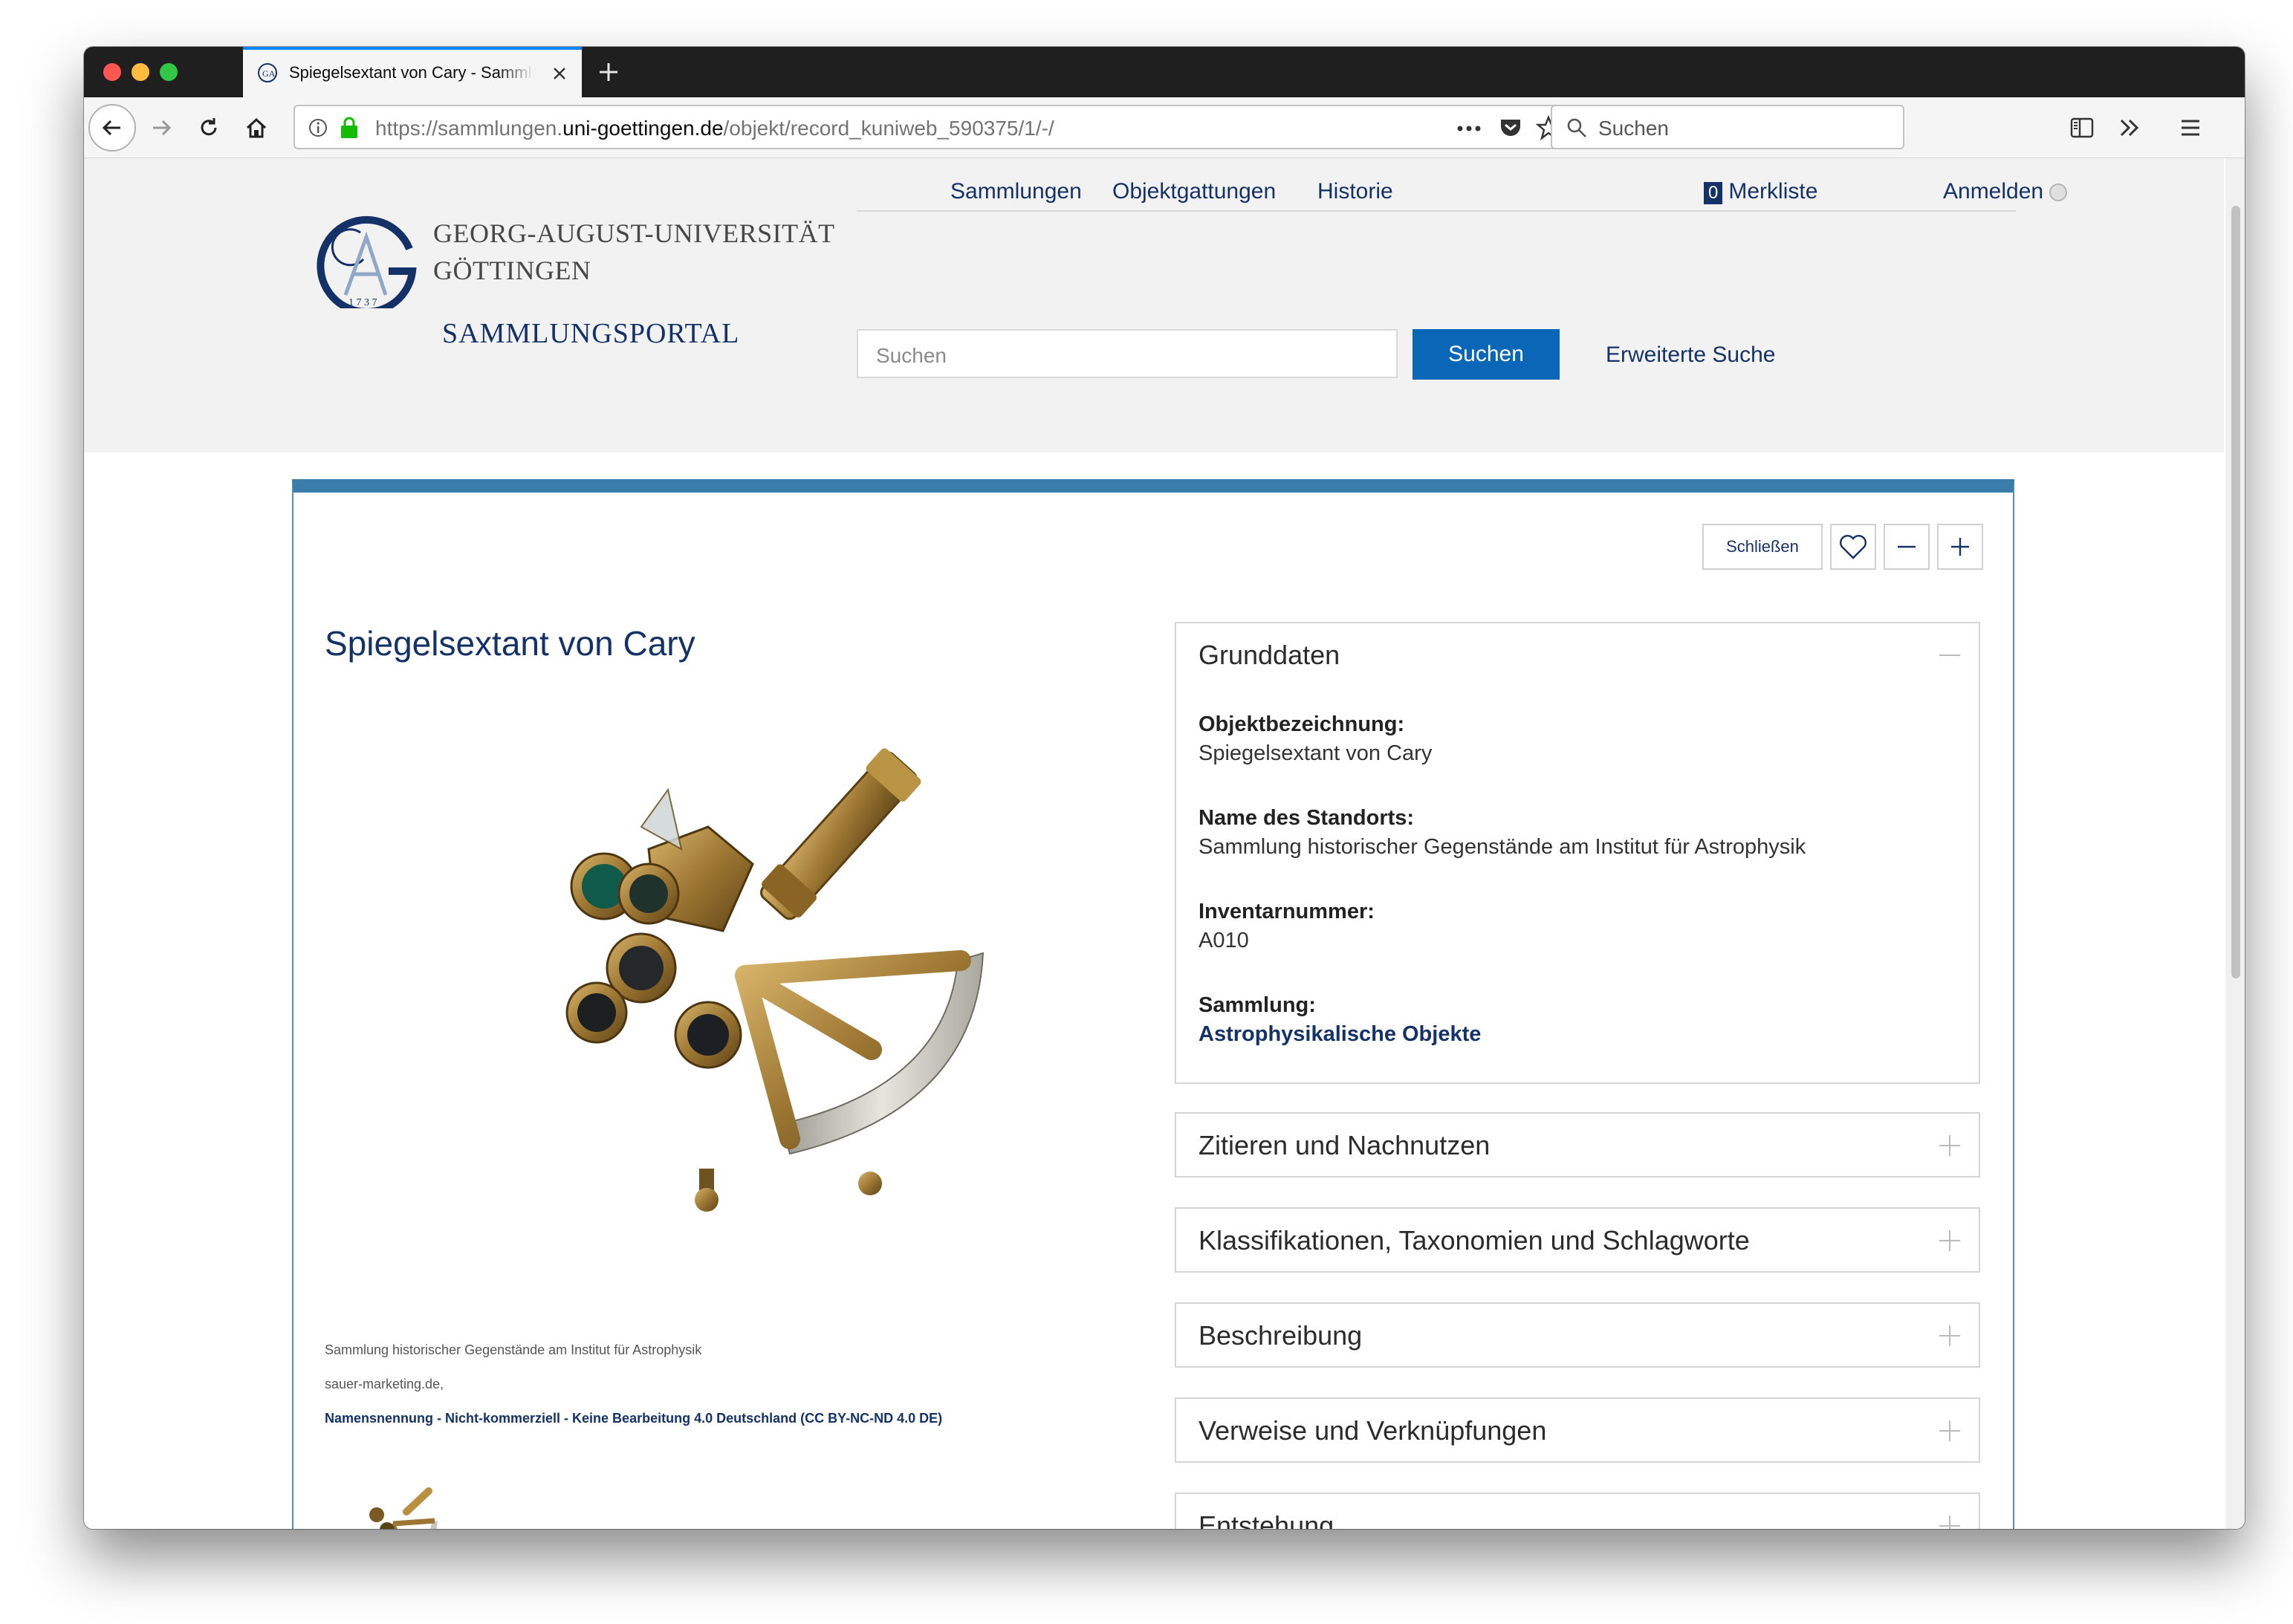 The width and height of the screenshot is (2293, 1624). I want to click on image-thumbnail, so click(402, 1503).